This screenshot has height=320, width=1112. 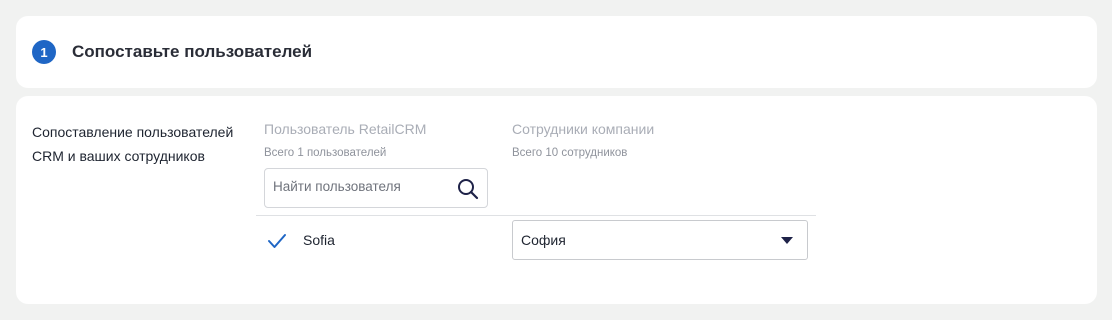 What do you see at coordinates (787, 240) in the screenshot?
I see `chevron-down-icon` at bounding box center [787, 240].